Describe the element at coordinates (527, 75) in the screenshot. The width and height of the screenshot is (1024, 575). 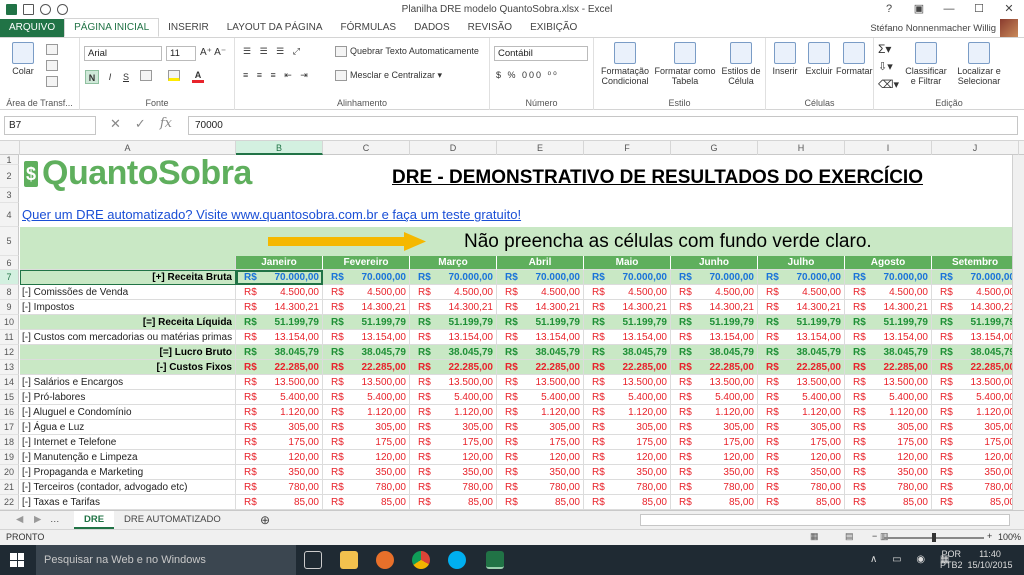
I see `number-format-buttons: $ % 000 ⁰⁰` at that location.